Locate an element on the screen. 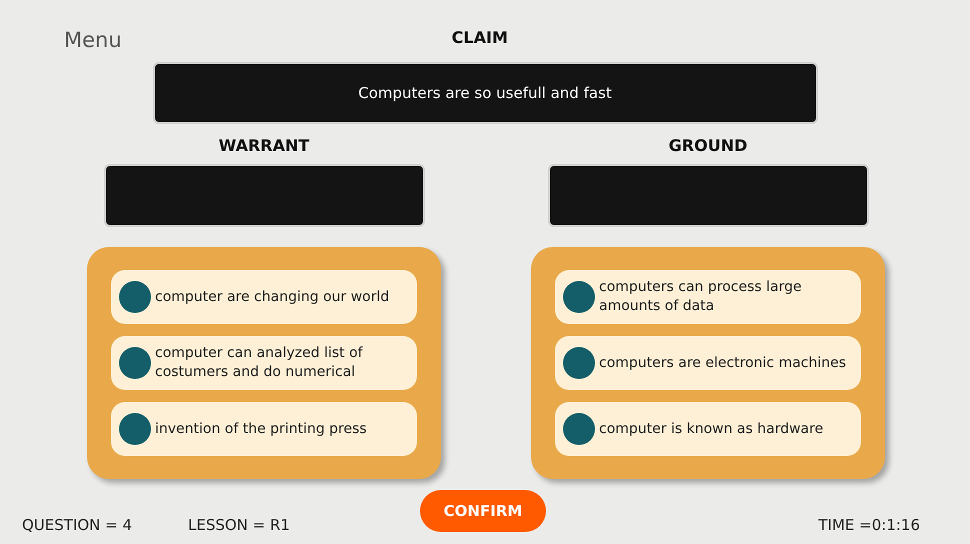 The height and width of the screenshot is (544, 970). lesson-label: LESSON = R1 is located at coordinates (239, 525).